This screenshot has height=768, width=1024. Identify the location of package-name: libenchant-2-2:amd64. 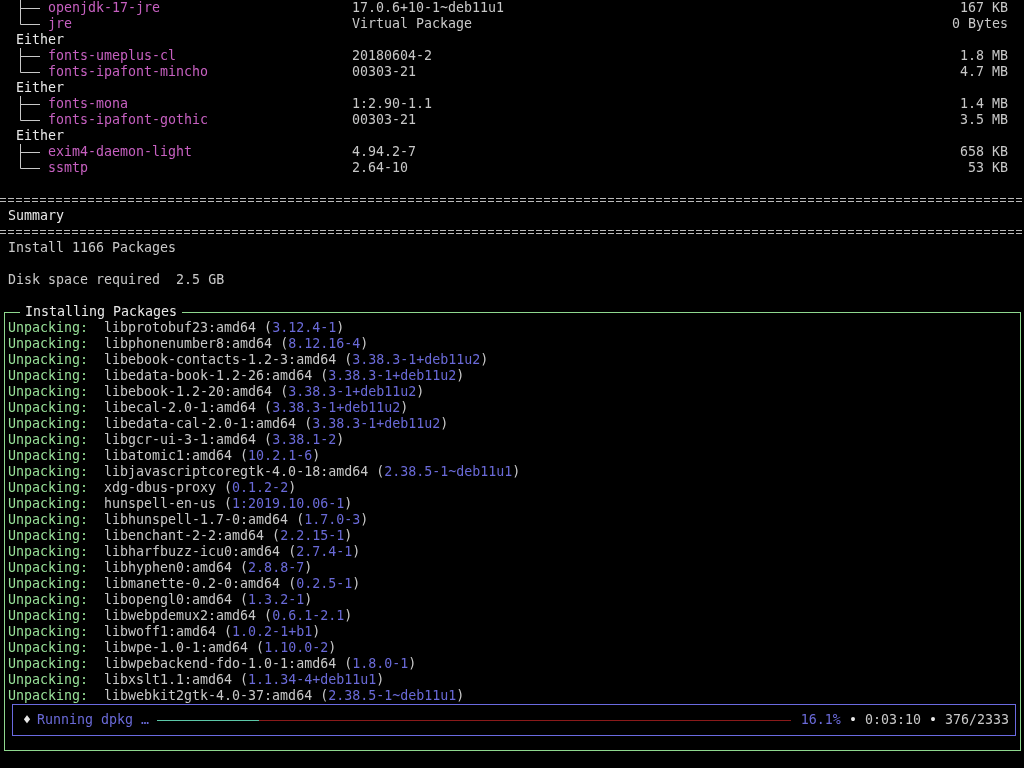
(184, 536).